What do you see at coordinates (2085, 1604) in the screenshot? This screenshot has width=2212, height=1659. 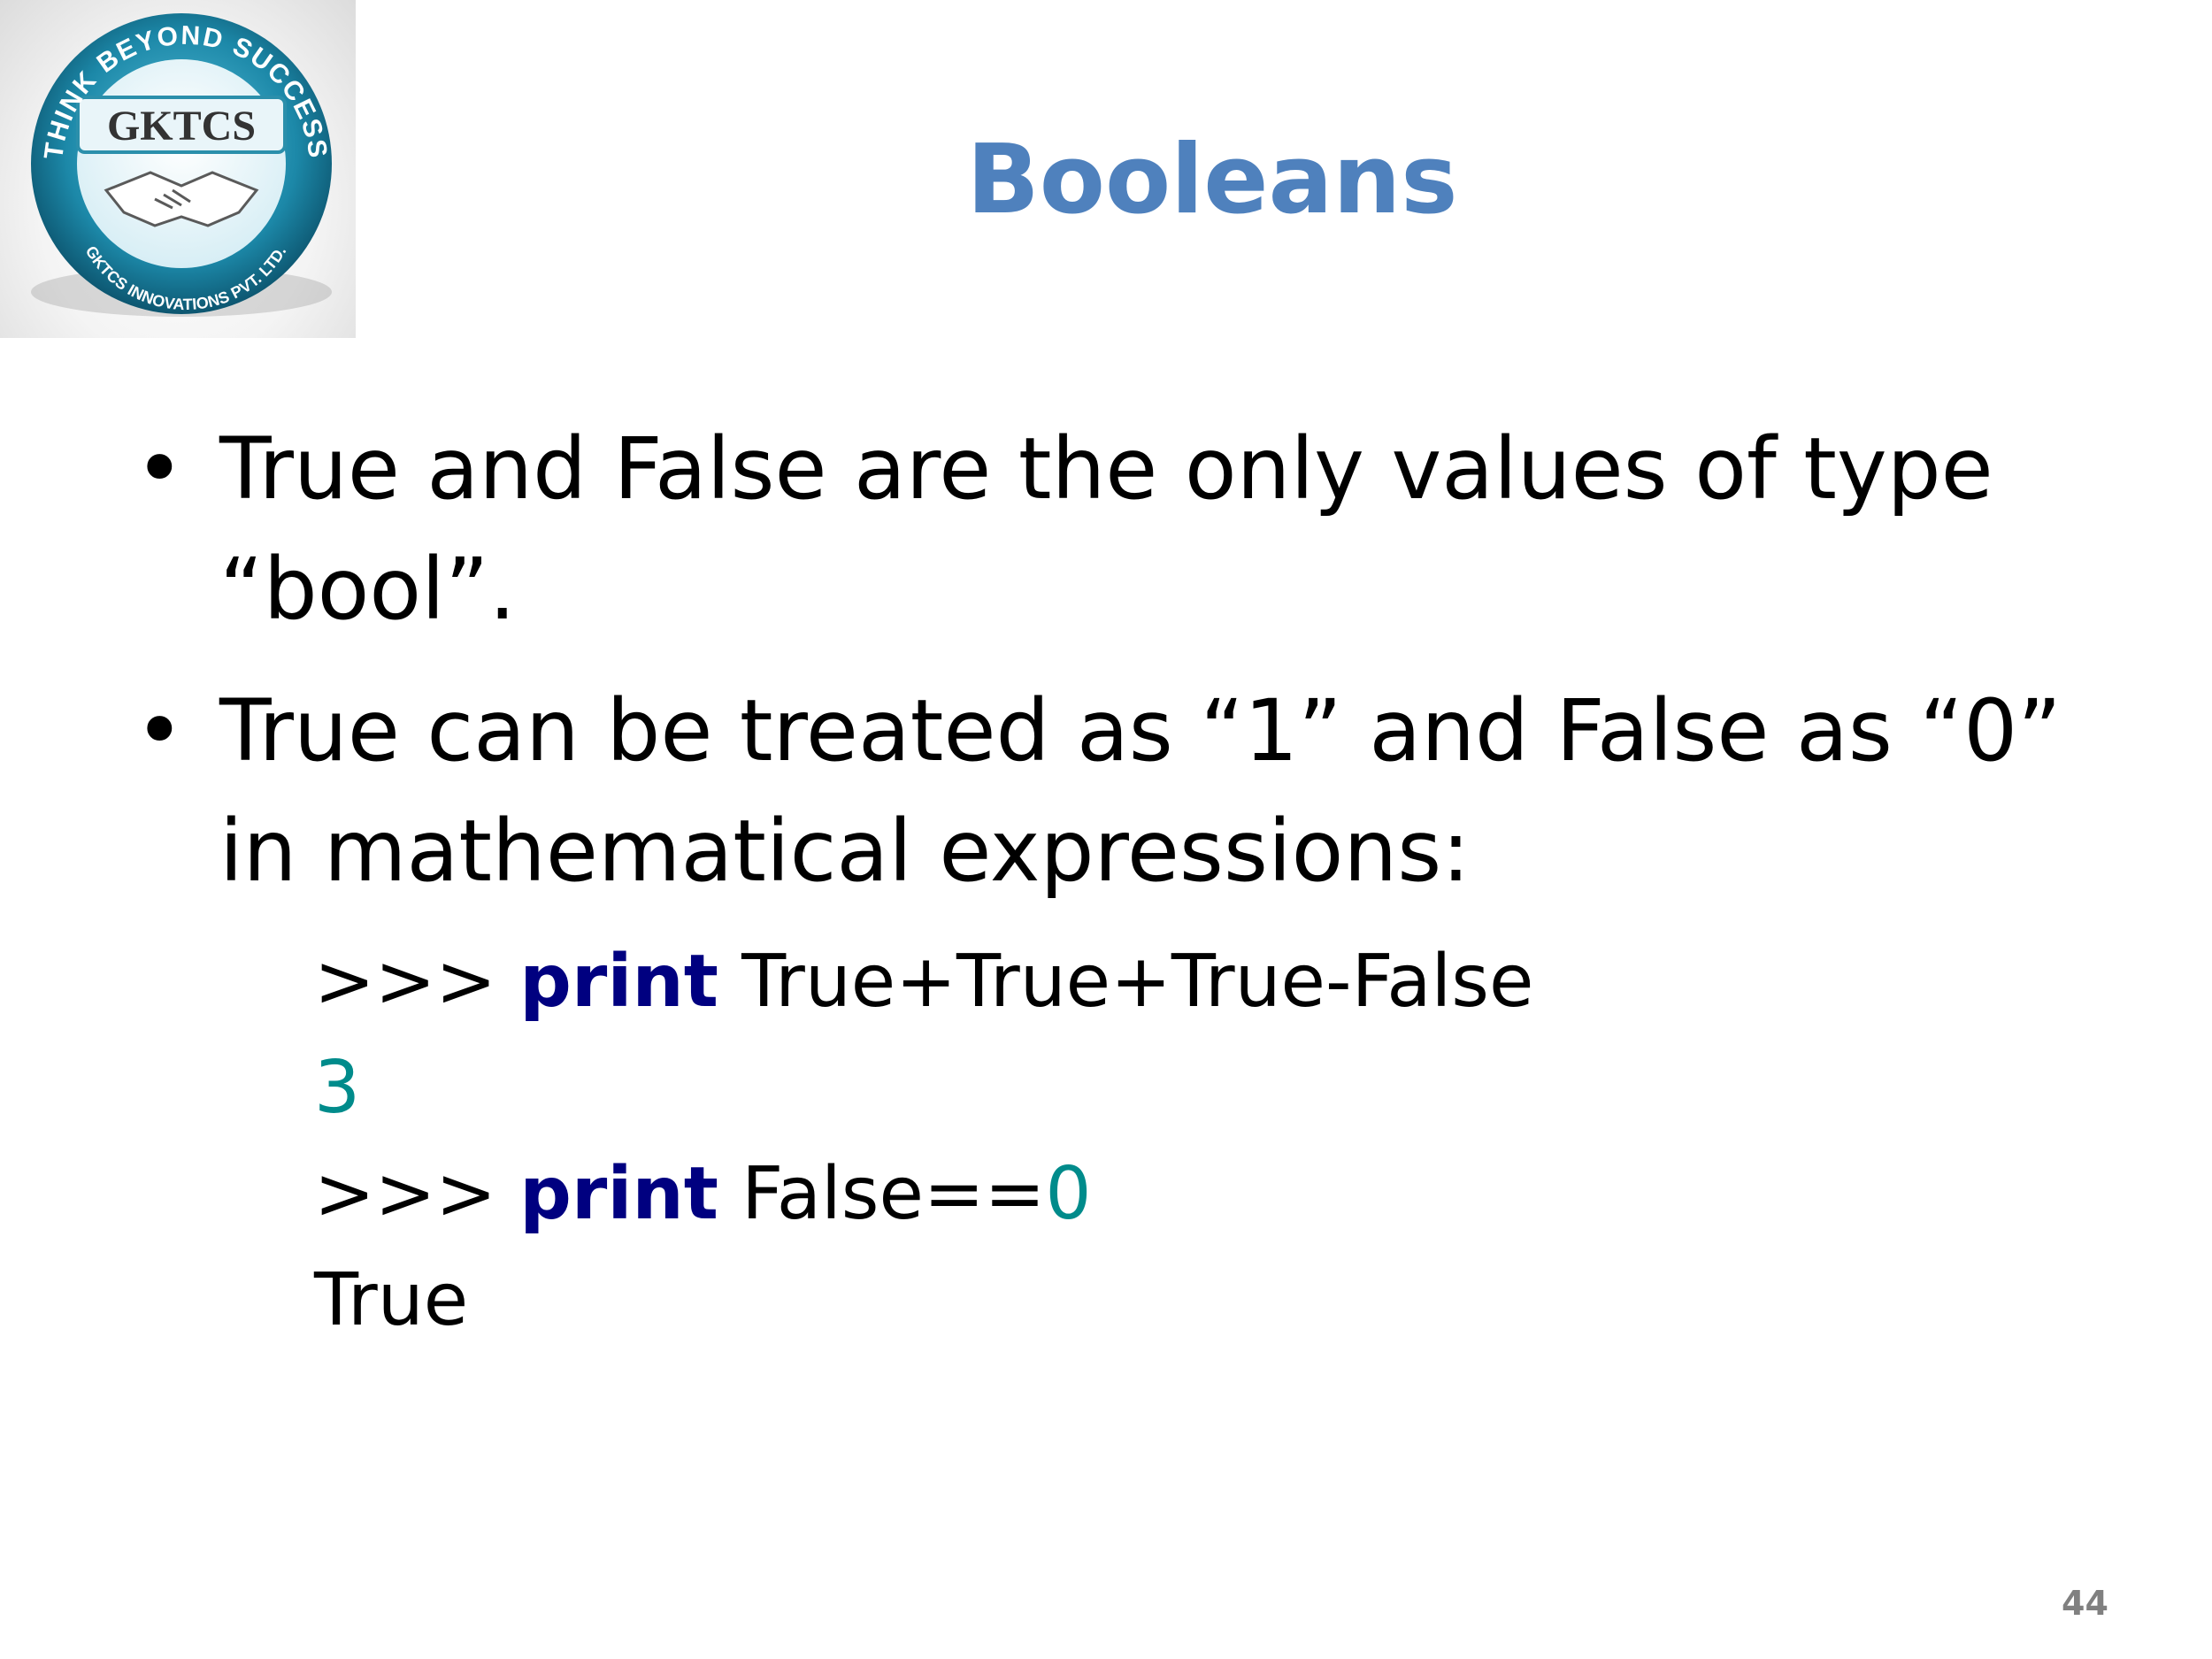 I see `page-number: 44` at bounding box center [2085, 1604].